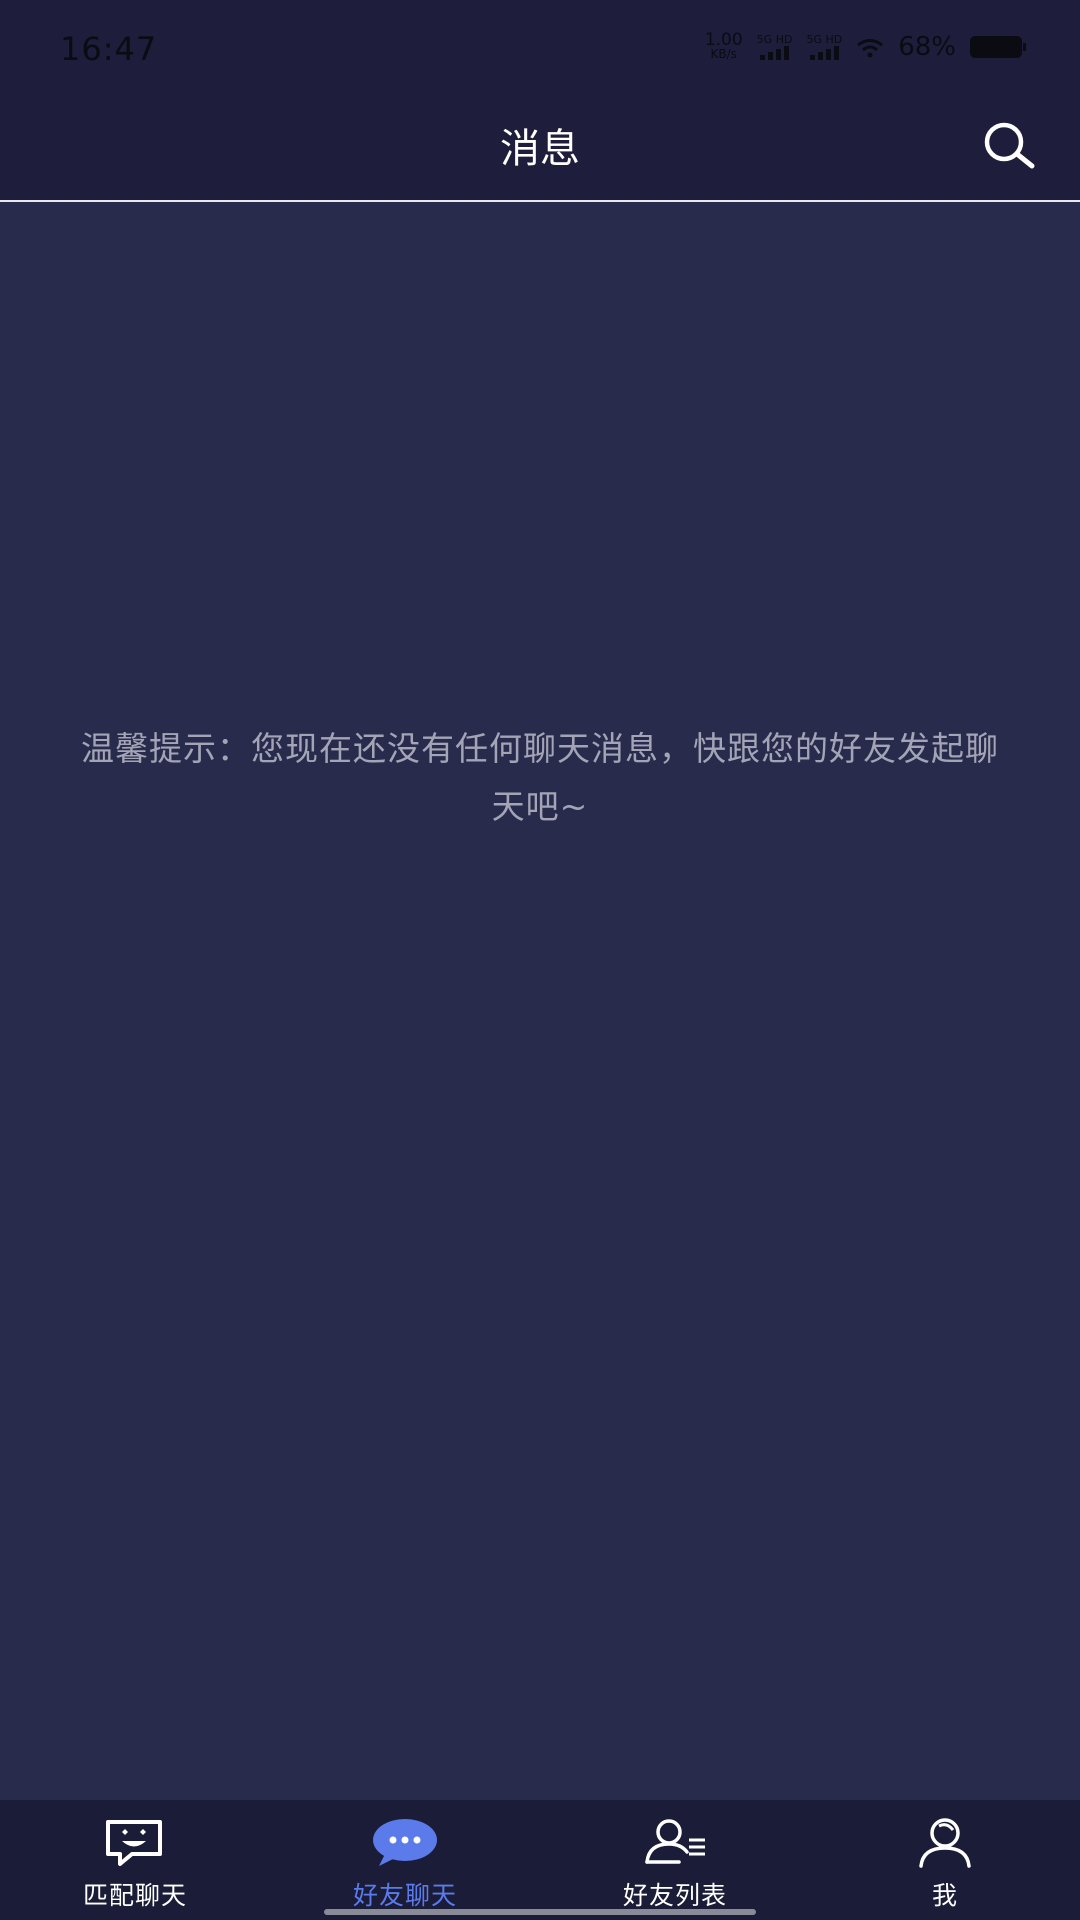  Describe the element at coordinates (109, 49) in the screenshot. I see `status-time: 16:47` at that location.